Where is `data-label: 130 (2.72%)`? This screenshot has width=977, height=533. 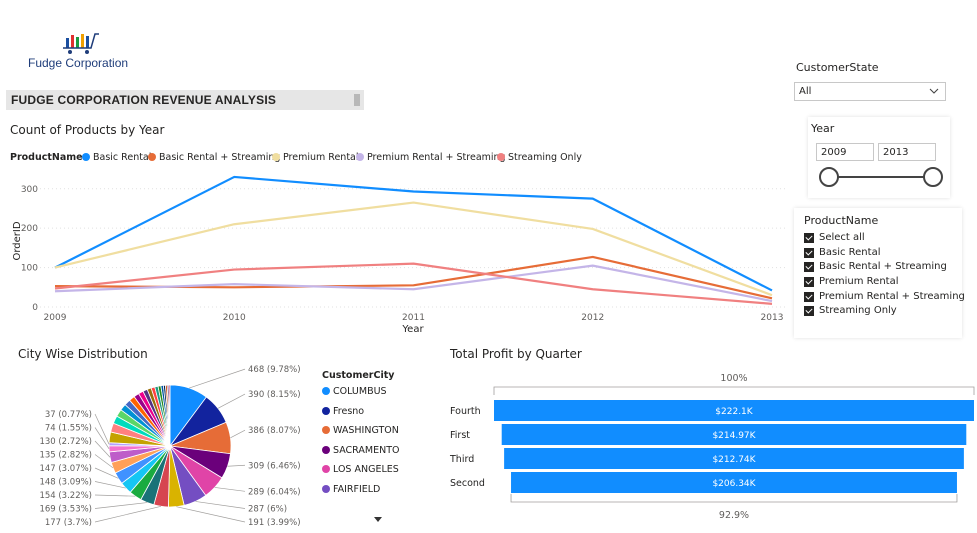
data-label: 130 (2.72%) is located at coordinates (65, 442).